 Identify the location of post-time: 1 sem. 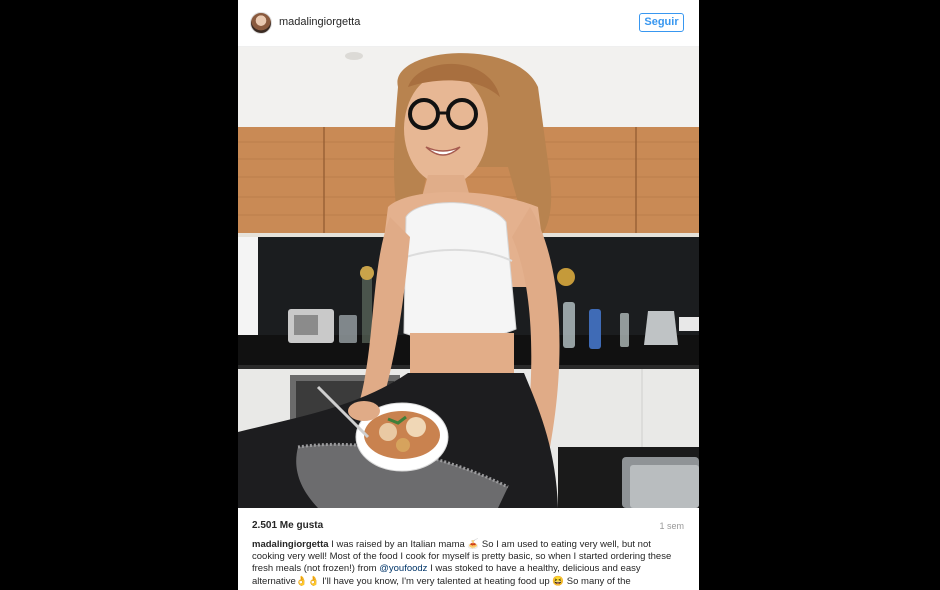
(671, 526).